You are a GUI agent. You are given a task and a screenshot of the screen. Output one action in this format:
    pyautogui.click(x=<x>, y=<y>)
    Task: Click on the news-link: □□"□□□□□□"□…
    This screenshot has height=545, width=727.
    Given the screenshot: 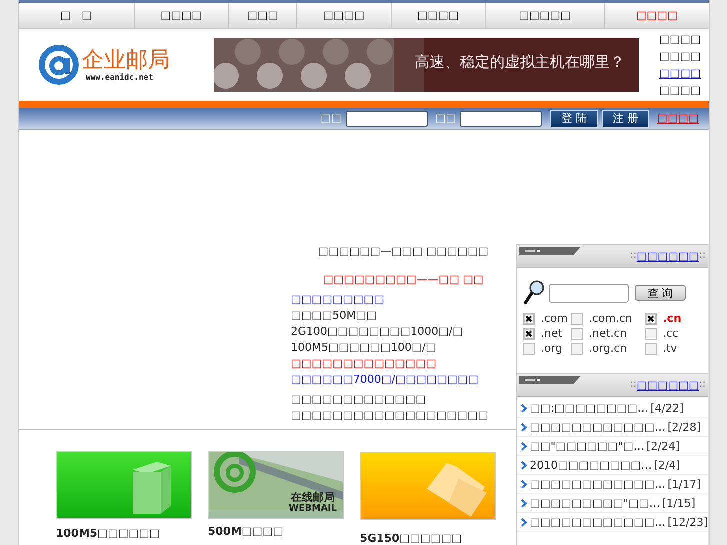 What is the action you would take?
    pyautogui.click(x=587, y=446)
    